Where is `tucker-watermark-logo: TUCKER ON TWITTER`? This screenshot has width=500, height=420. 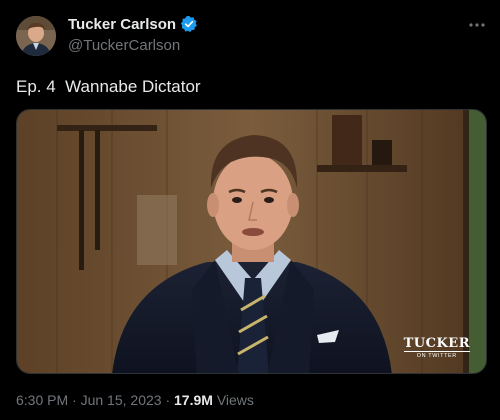 tucker-watermark-logo: TUCKER ON TWITTER is located at coordinates (436, 347).